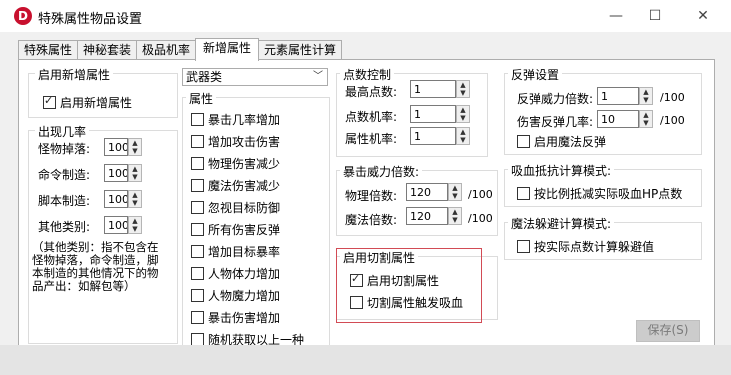  Describe the element at coordinates (235, 119) in the screenshot. I see `attr-item: 暴击几率增加` at that location.